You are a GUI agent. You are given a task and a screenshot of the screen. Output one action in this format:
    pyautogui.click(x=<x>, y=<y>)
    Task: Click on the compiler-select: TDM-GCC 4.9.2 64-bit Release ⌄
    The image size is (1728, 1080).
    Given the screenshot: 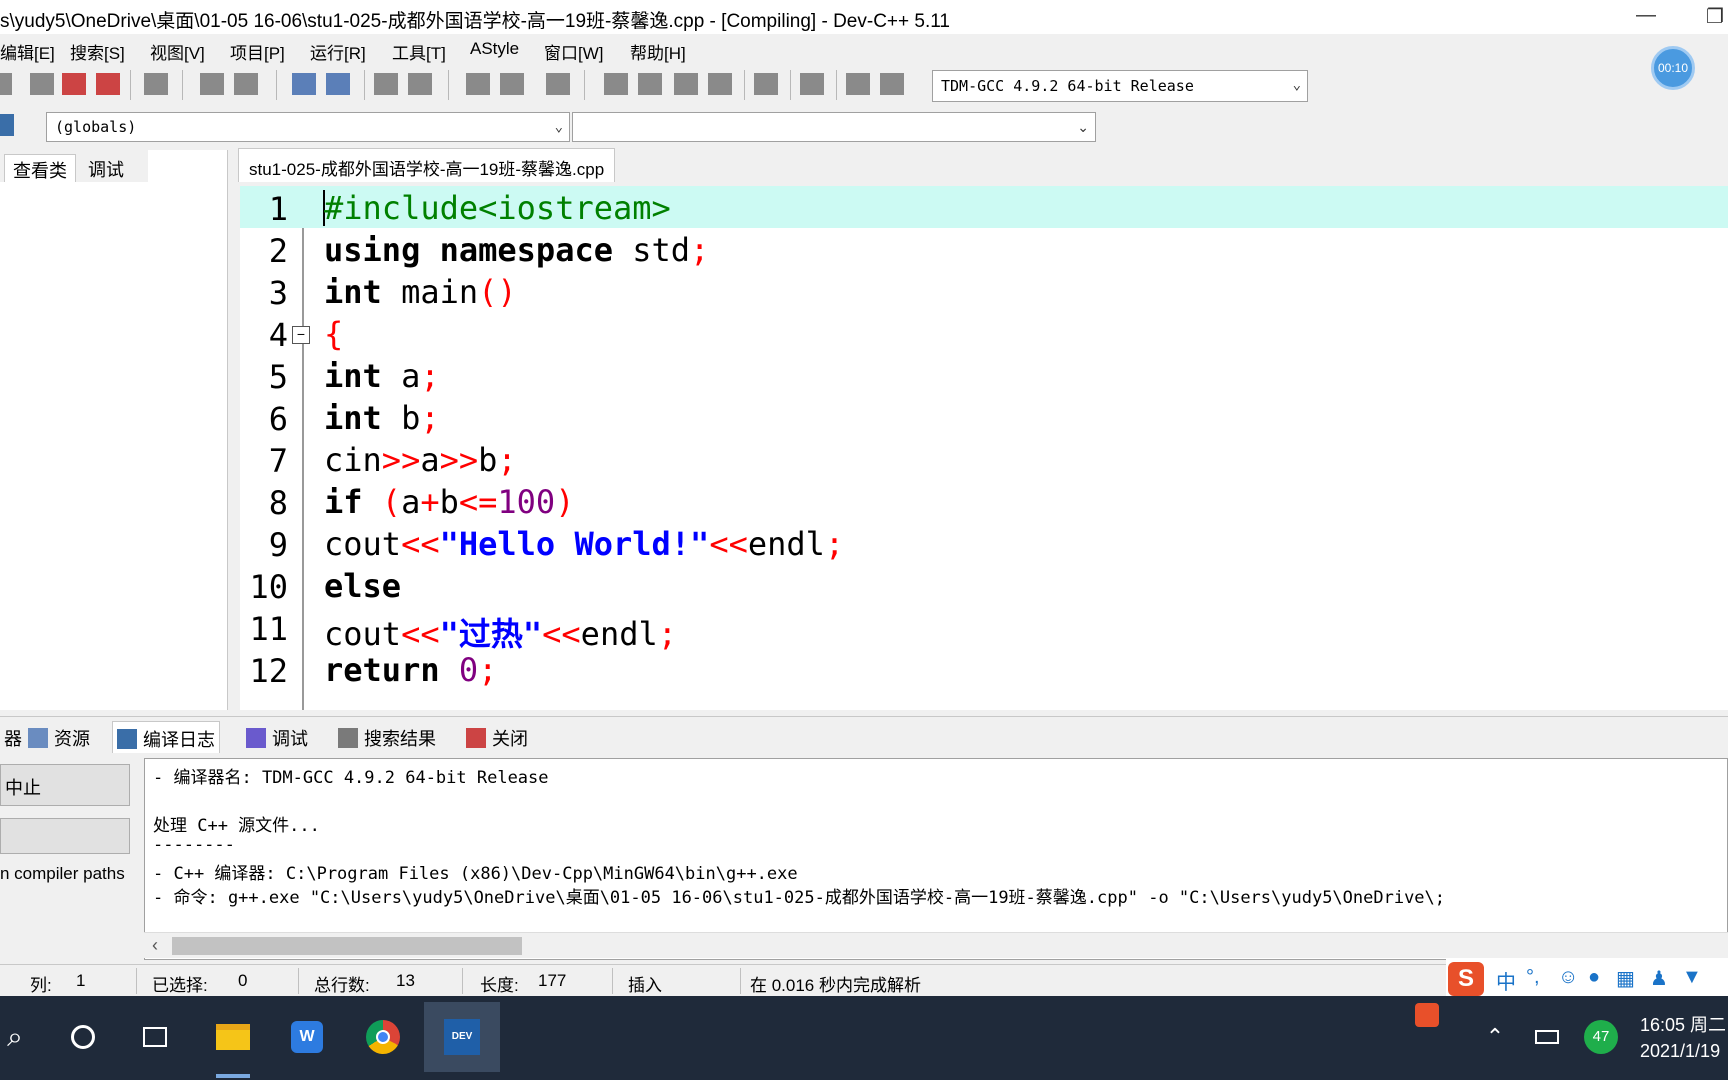 What is the action you would take?
    pyautogui.click(x=1120, y=86)
    